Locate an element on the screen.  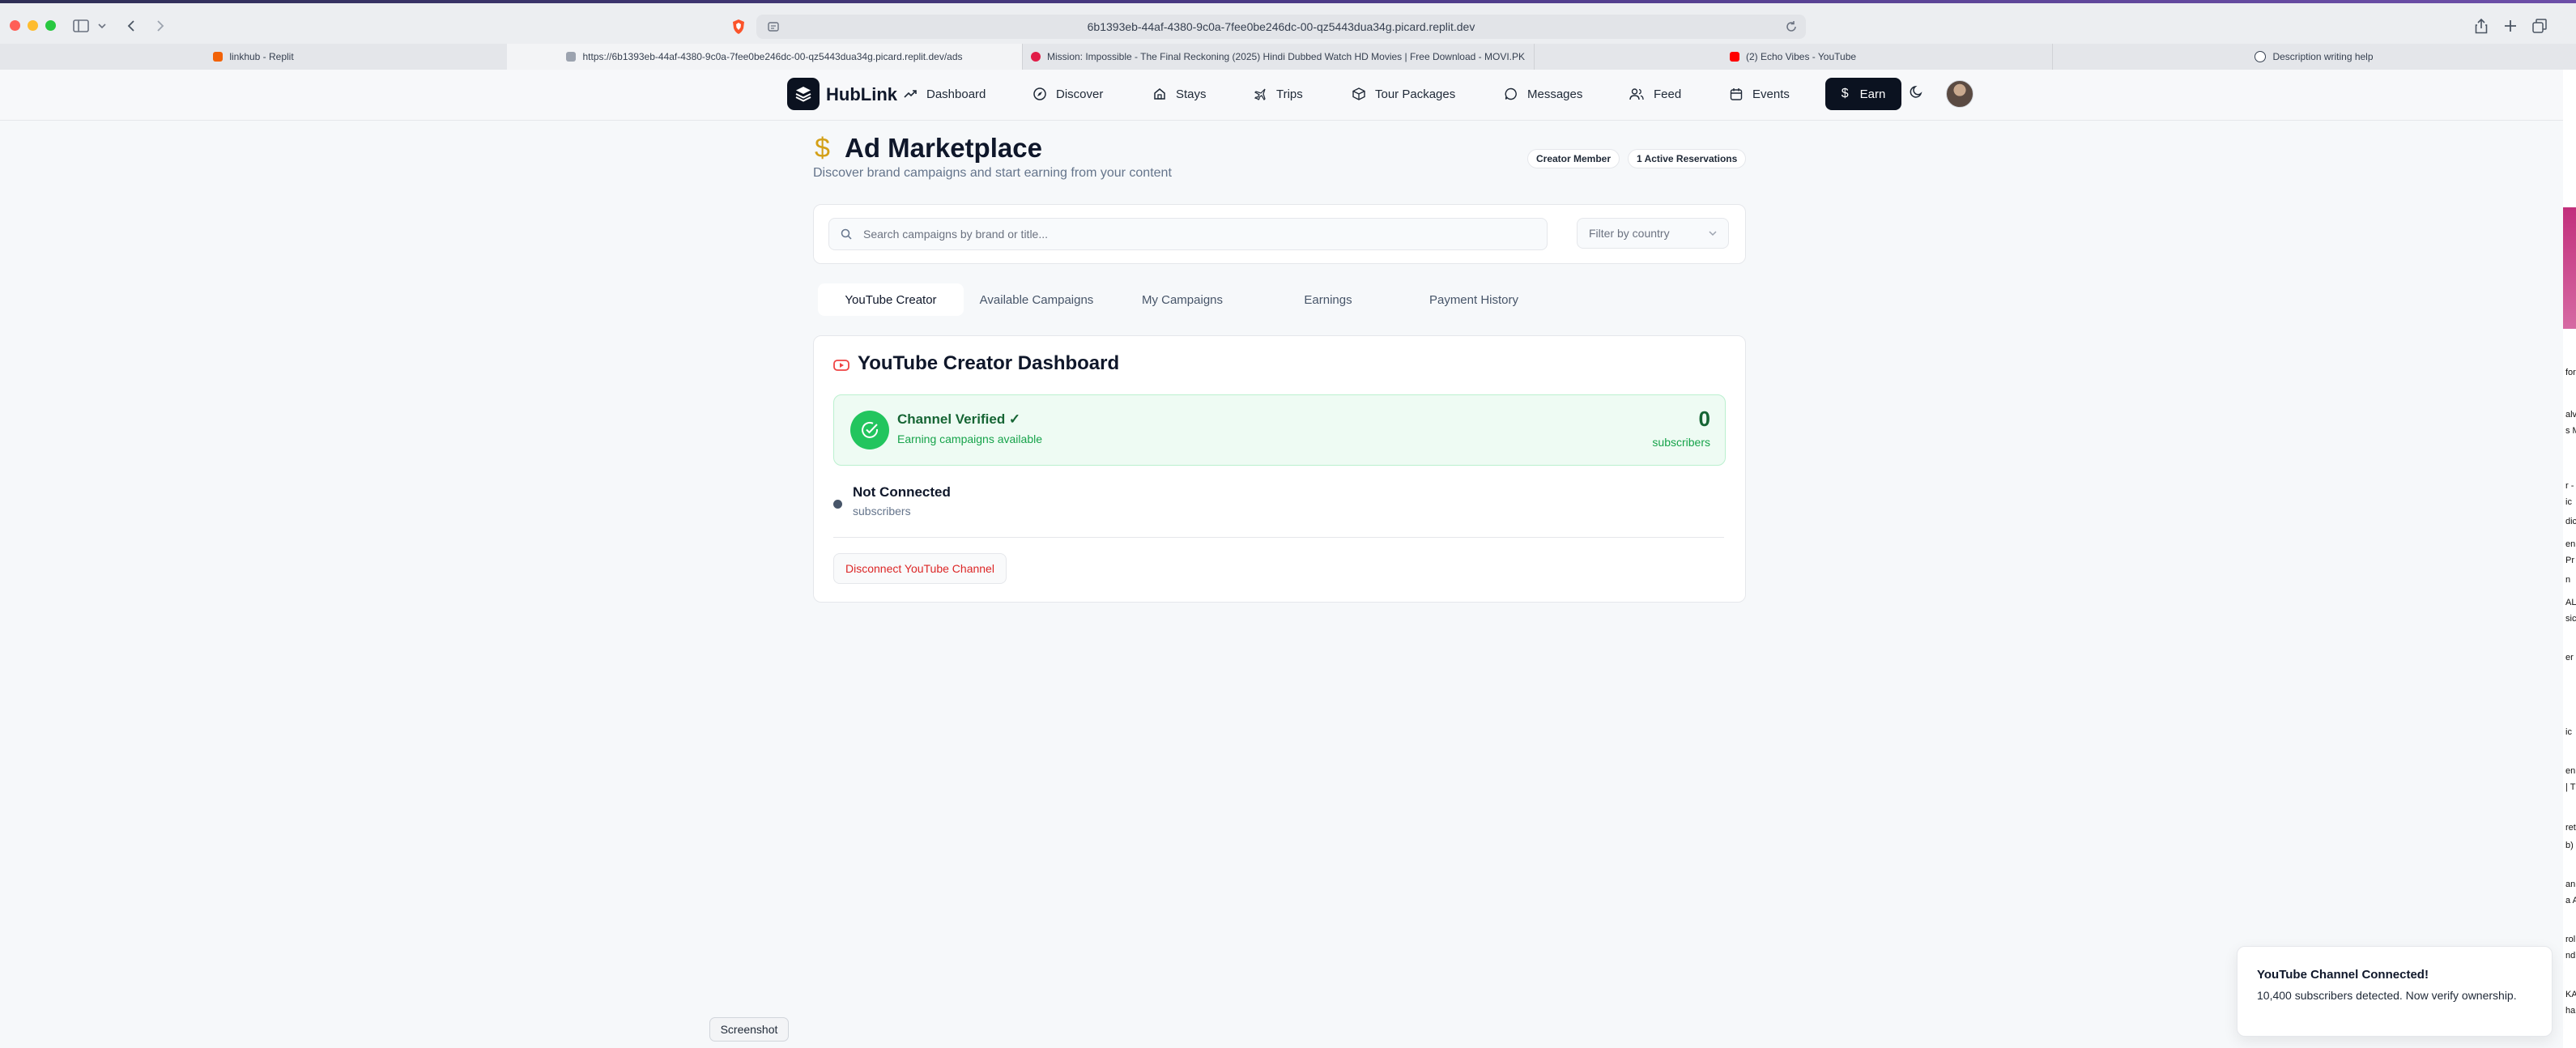
adjacent-text: | T is located at coordinates (2570, 787).